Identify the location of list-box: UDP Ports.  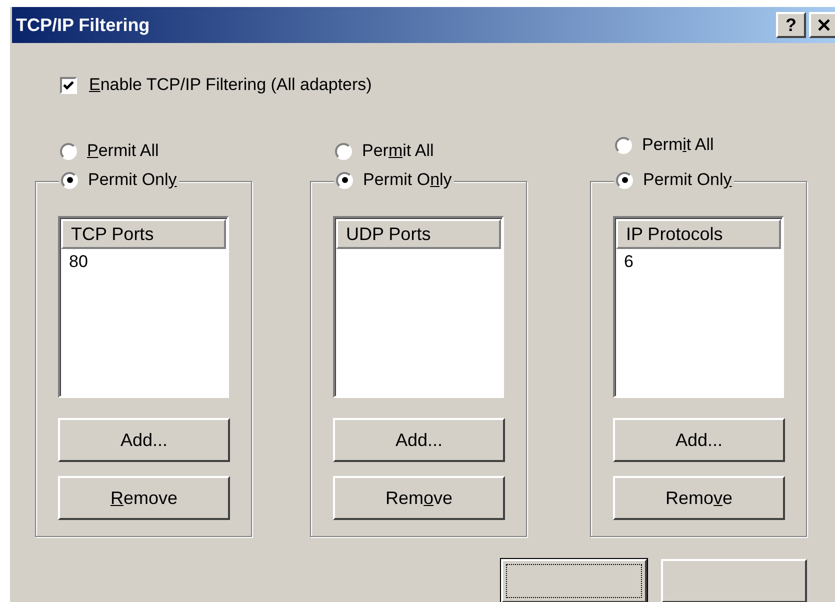
(418, 307).